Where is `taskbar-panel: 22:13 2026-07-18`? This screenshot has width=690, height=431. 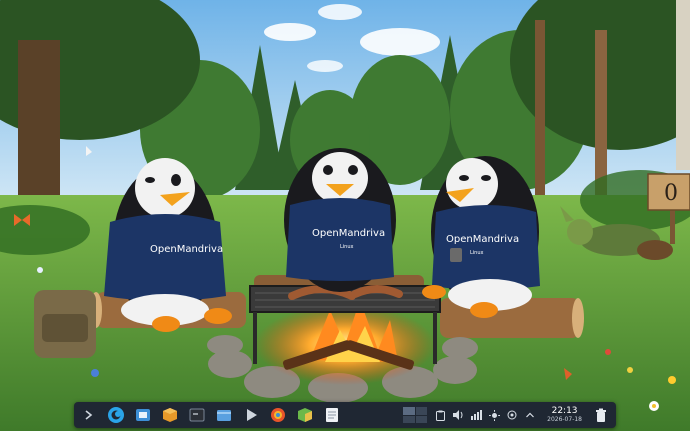
taskbar-panel: 22:13 2026-07-18 is located at coordinates (345, 415).